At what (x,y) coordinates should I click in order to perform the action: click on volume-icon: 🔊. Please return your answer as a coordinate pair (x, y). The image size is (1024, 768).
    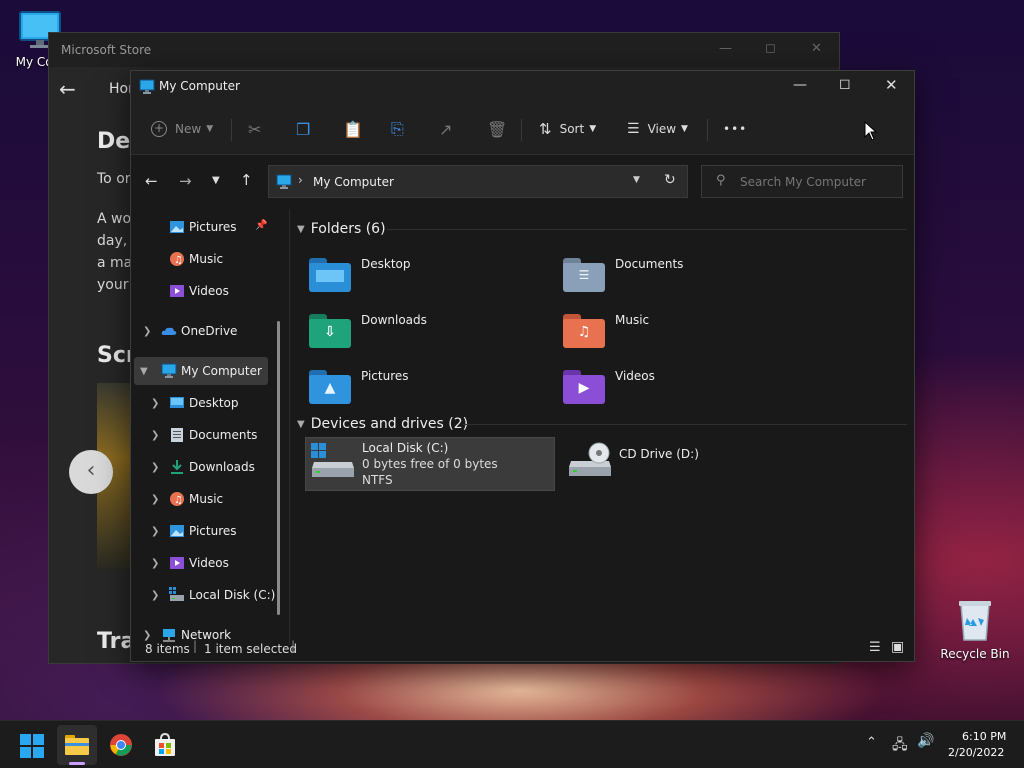
    Looking at the image, I should click on (925, 741).